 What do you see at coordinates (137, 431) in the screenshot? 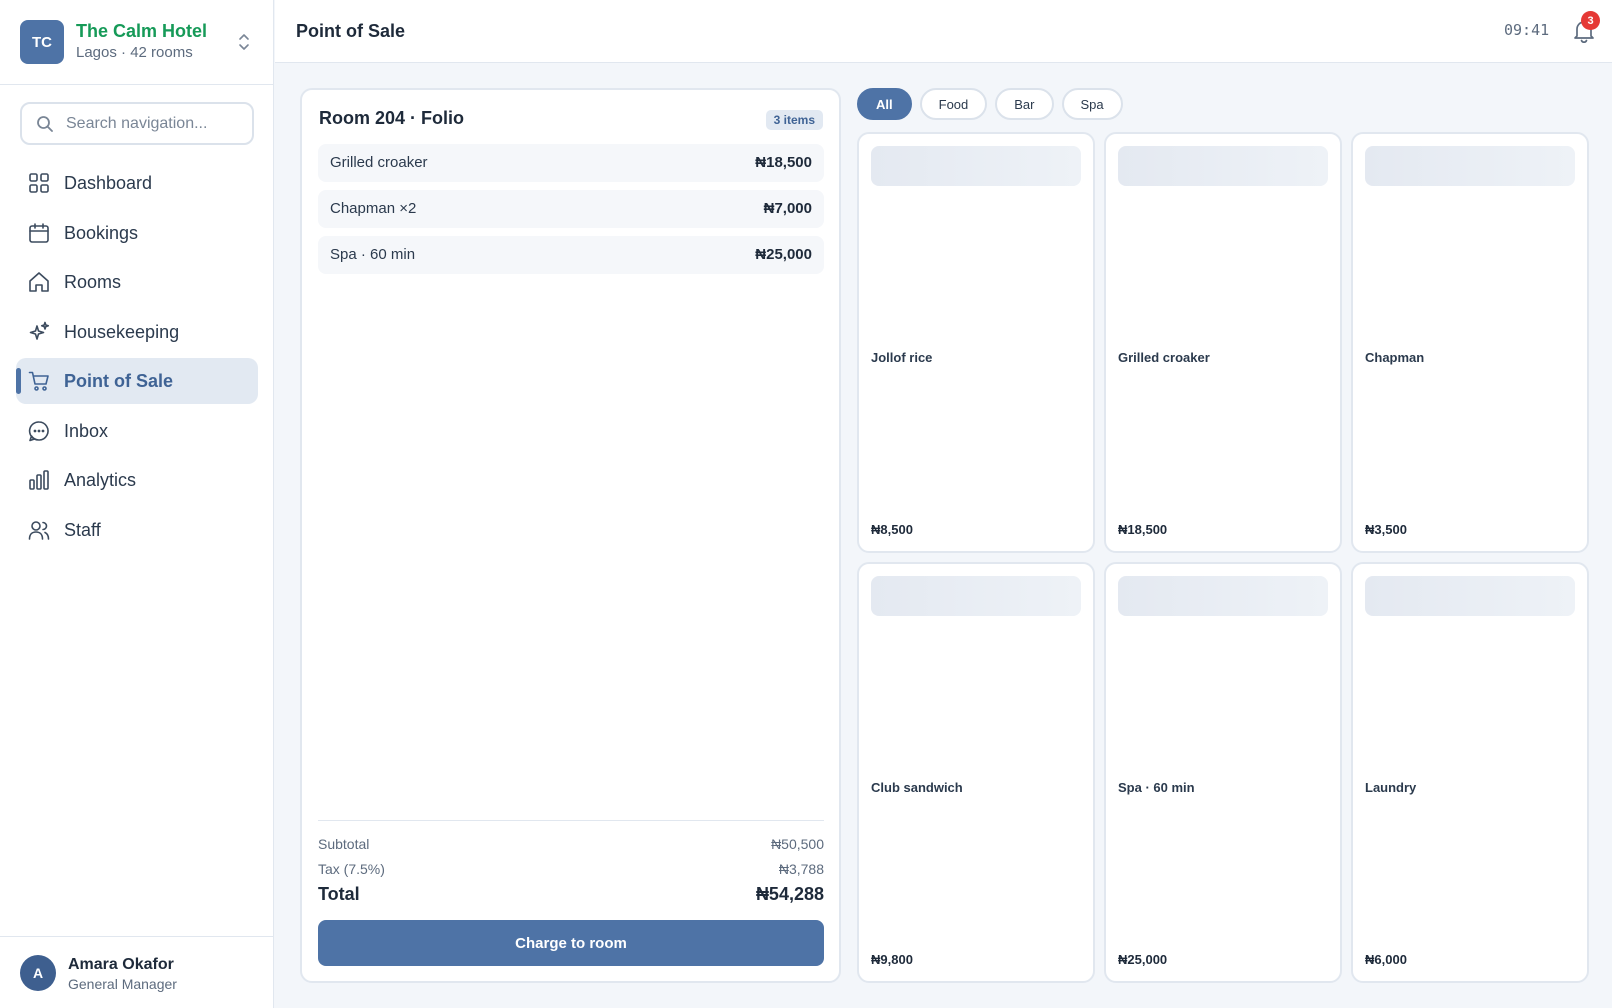
I see `sidebar-item-inbox: Inbox` at bounding box center [137, 431].